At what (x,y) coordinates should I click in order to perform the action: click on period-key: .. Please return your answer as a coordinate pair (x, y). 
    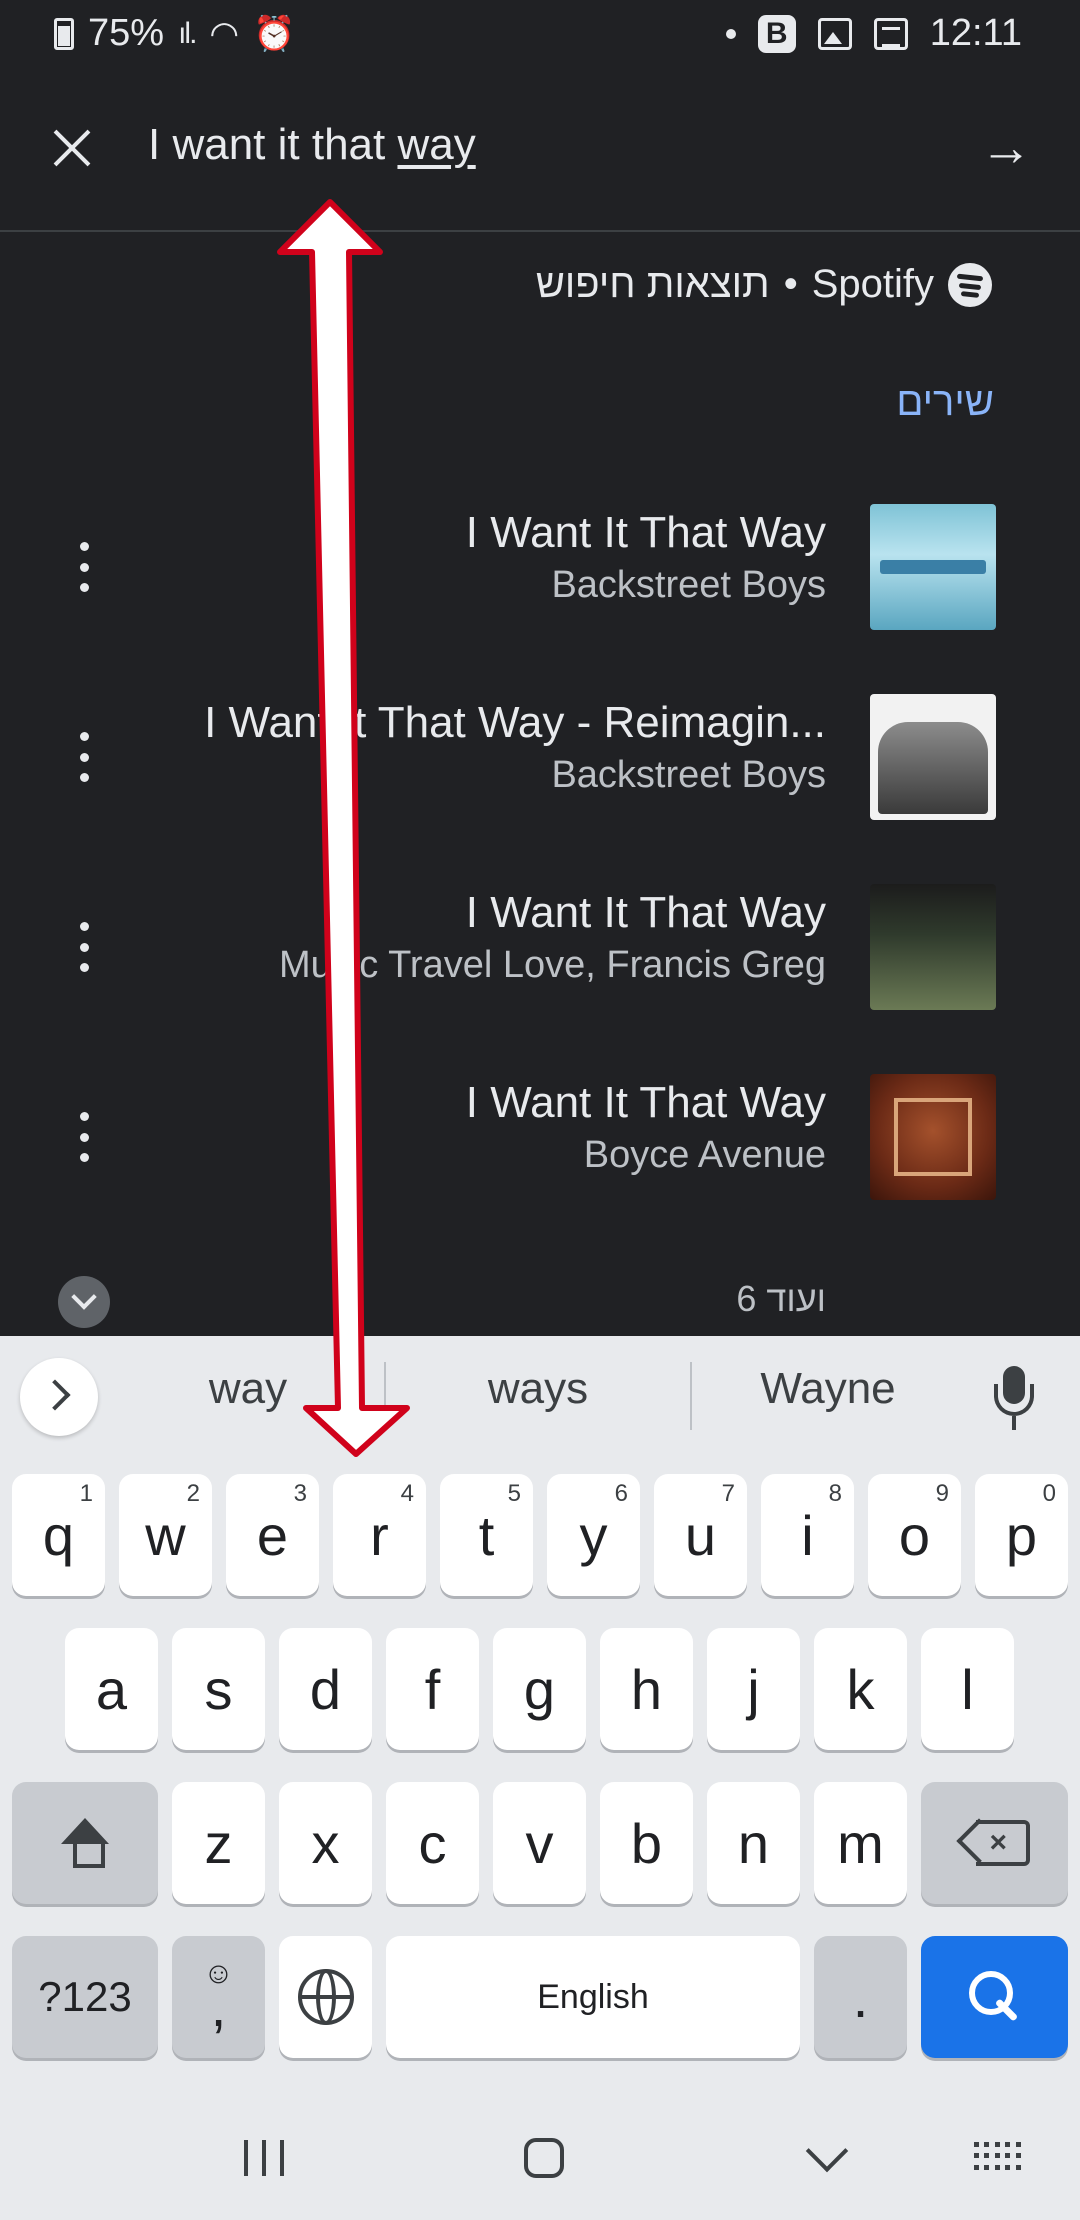
    Looking at the image, I should click on (860, 1997).